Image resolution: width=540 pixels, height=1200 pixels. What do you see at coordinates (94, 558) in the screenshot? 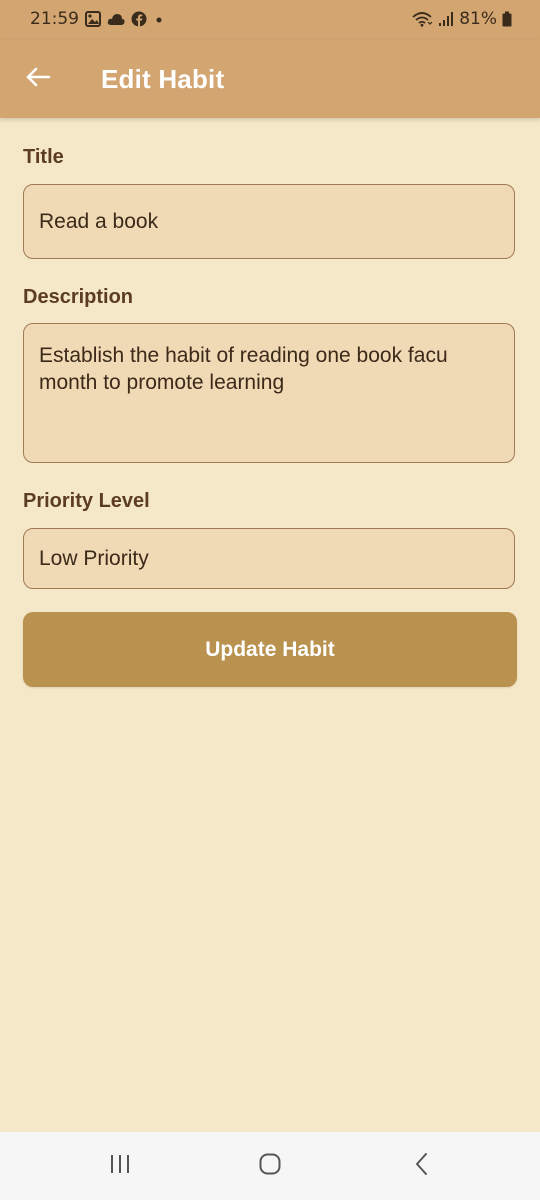
I see `priority-select-value: Low Priority` at bounding box center [94, 558].